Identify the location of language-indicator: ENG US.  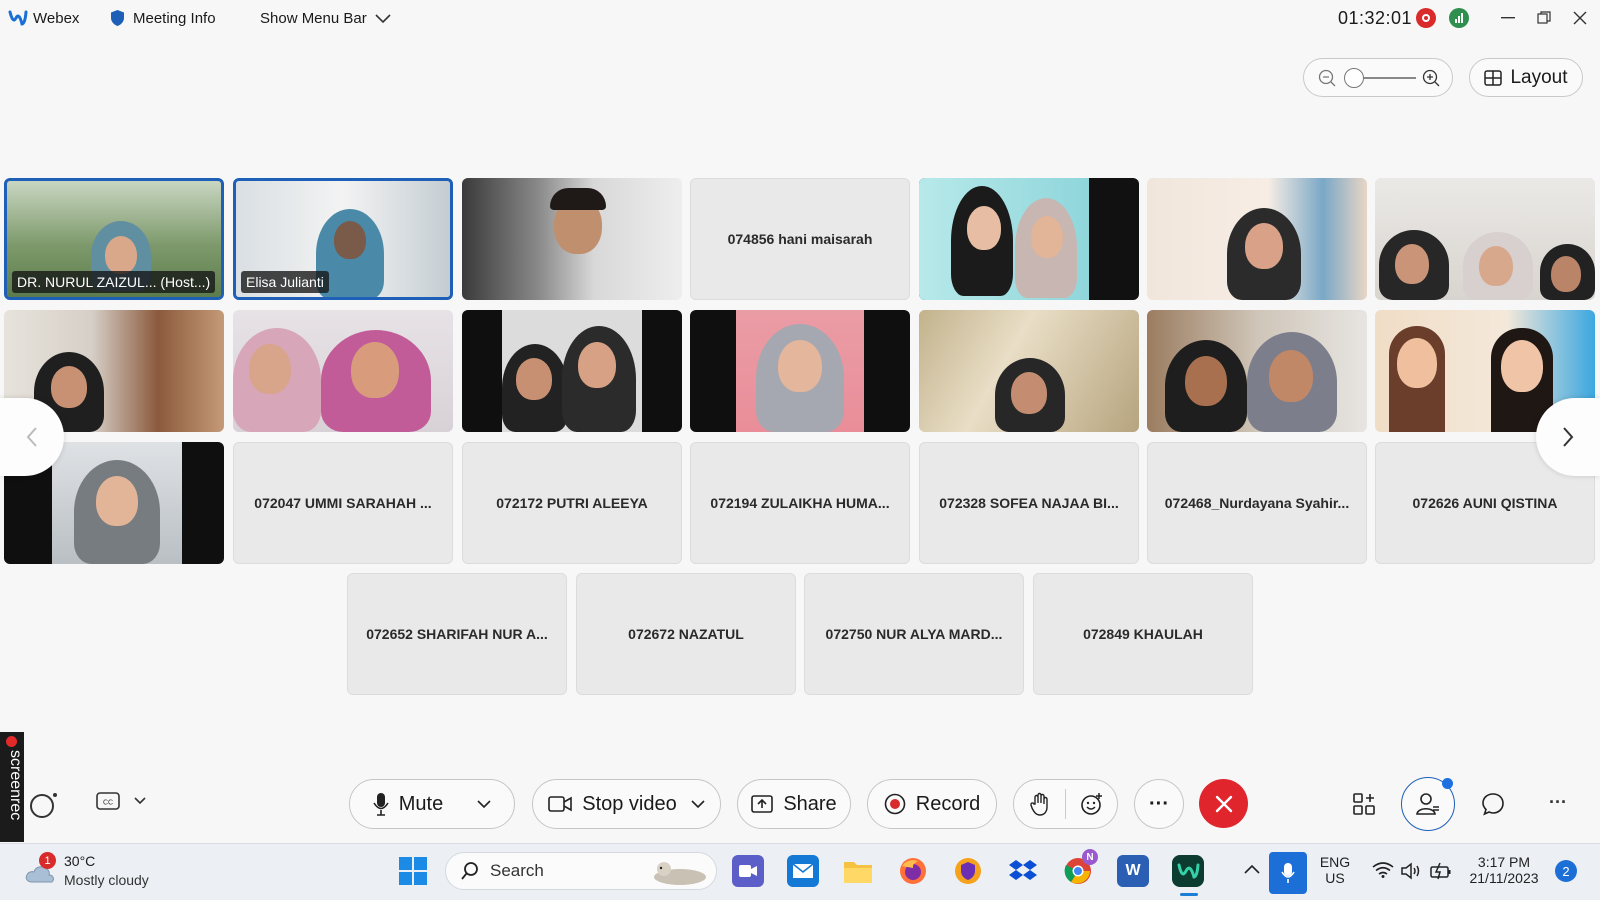
(1335, 870).